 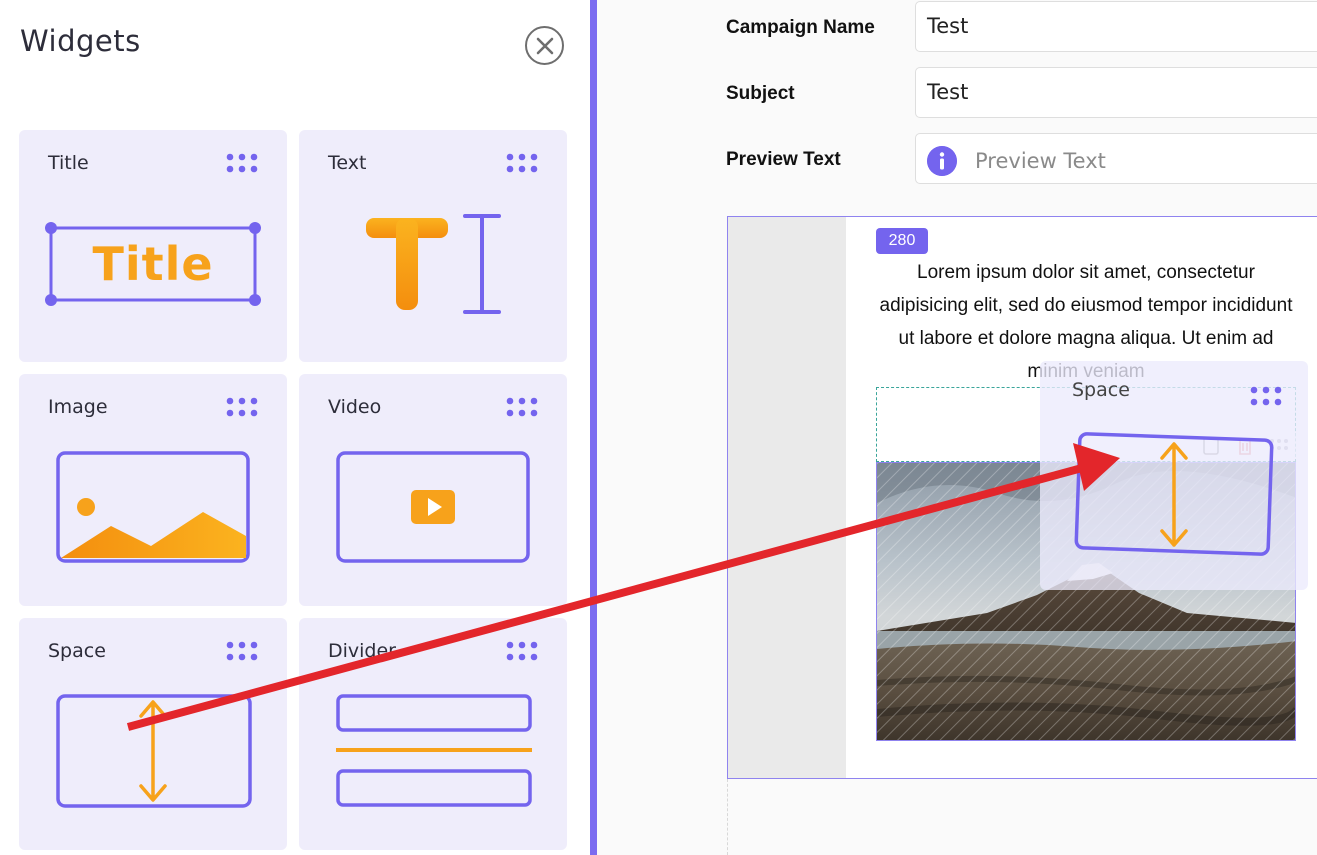 I want to click on title-art-text: Title, so click(x=153, y=264).